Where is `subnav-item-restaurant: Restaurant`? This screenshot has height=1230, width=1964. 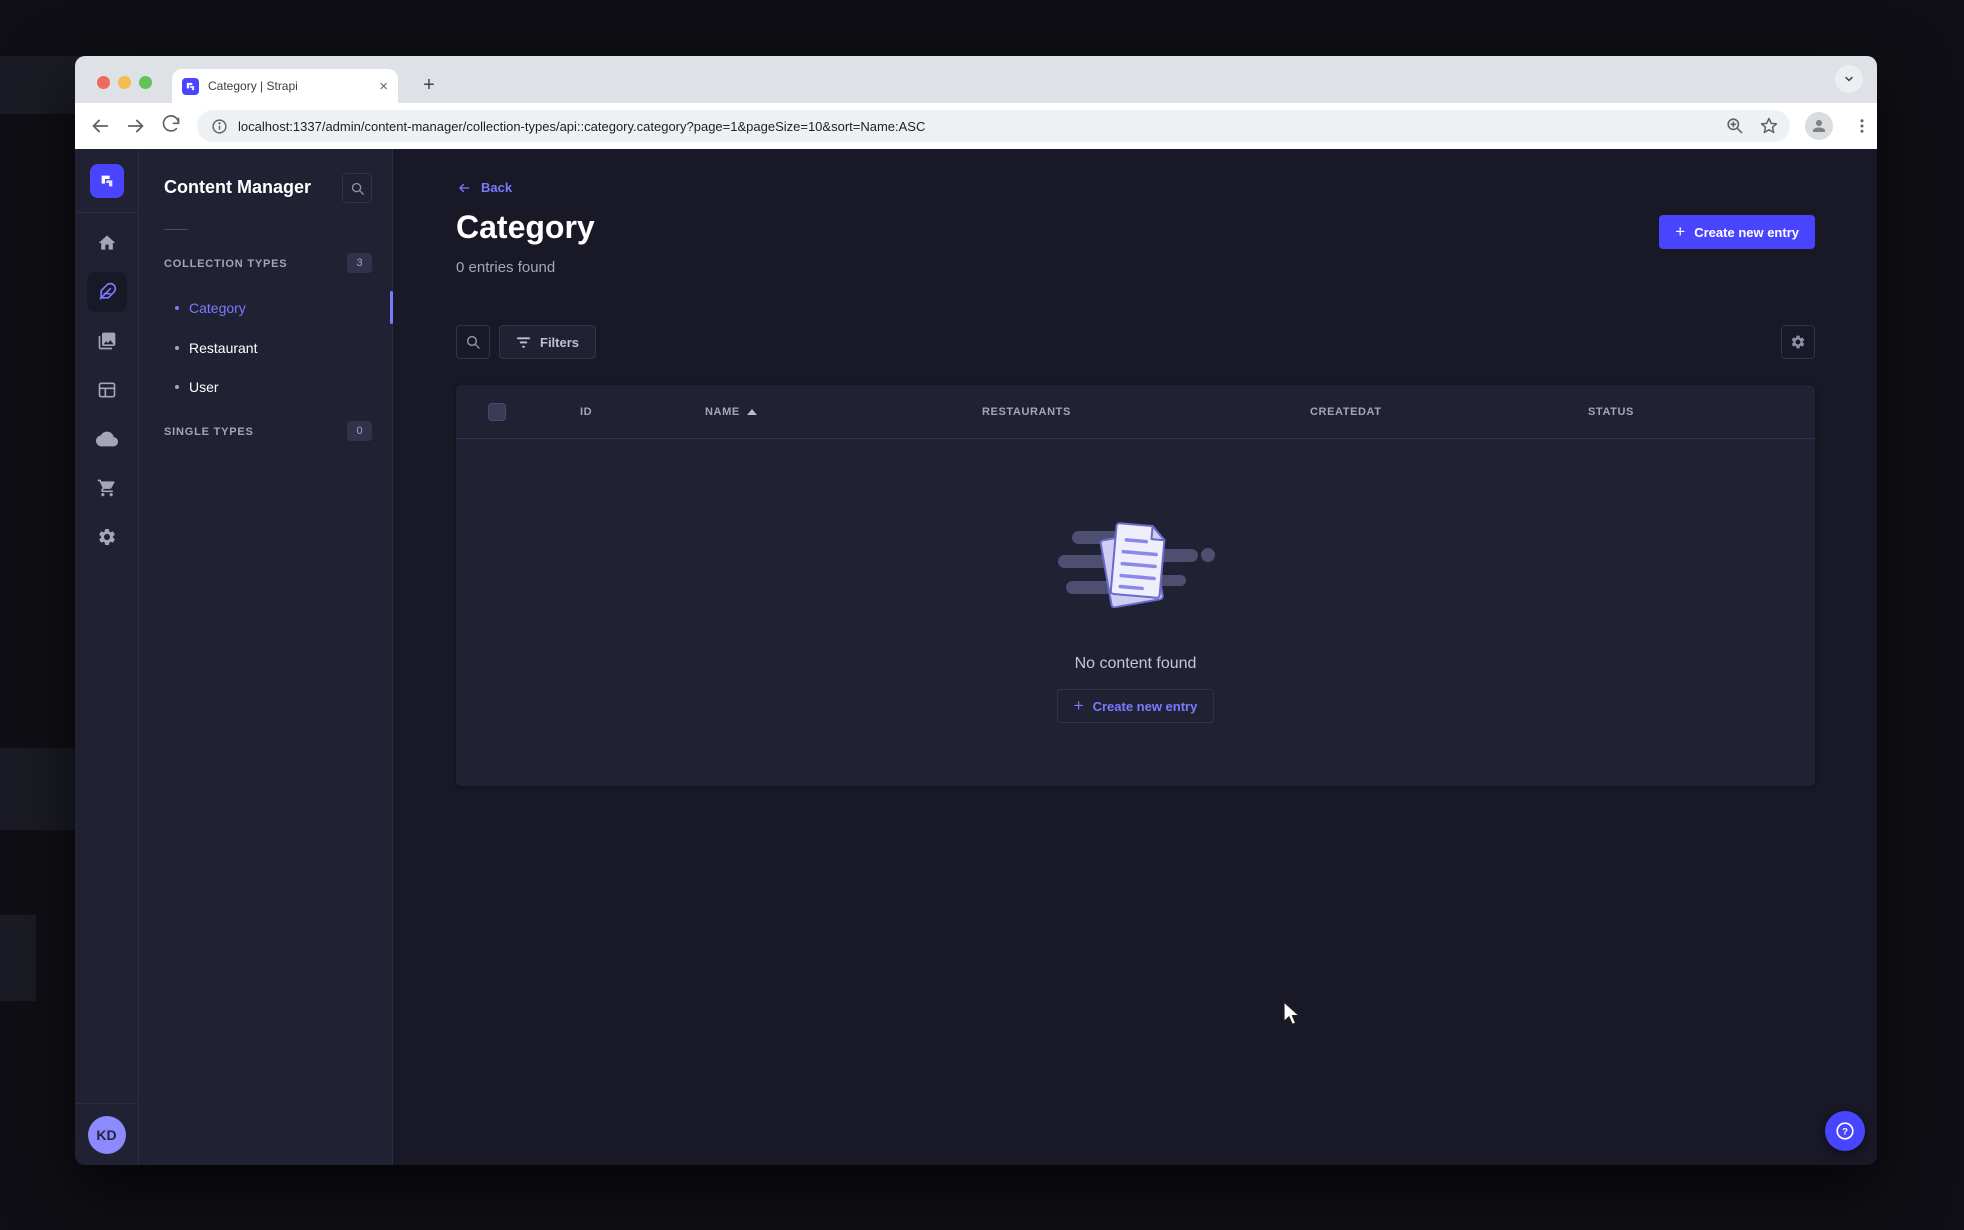 subnav-item-restaurant: Restaurant is located at coordinates (265, 348).